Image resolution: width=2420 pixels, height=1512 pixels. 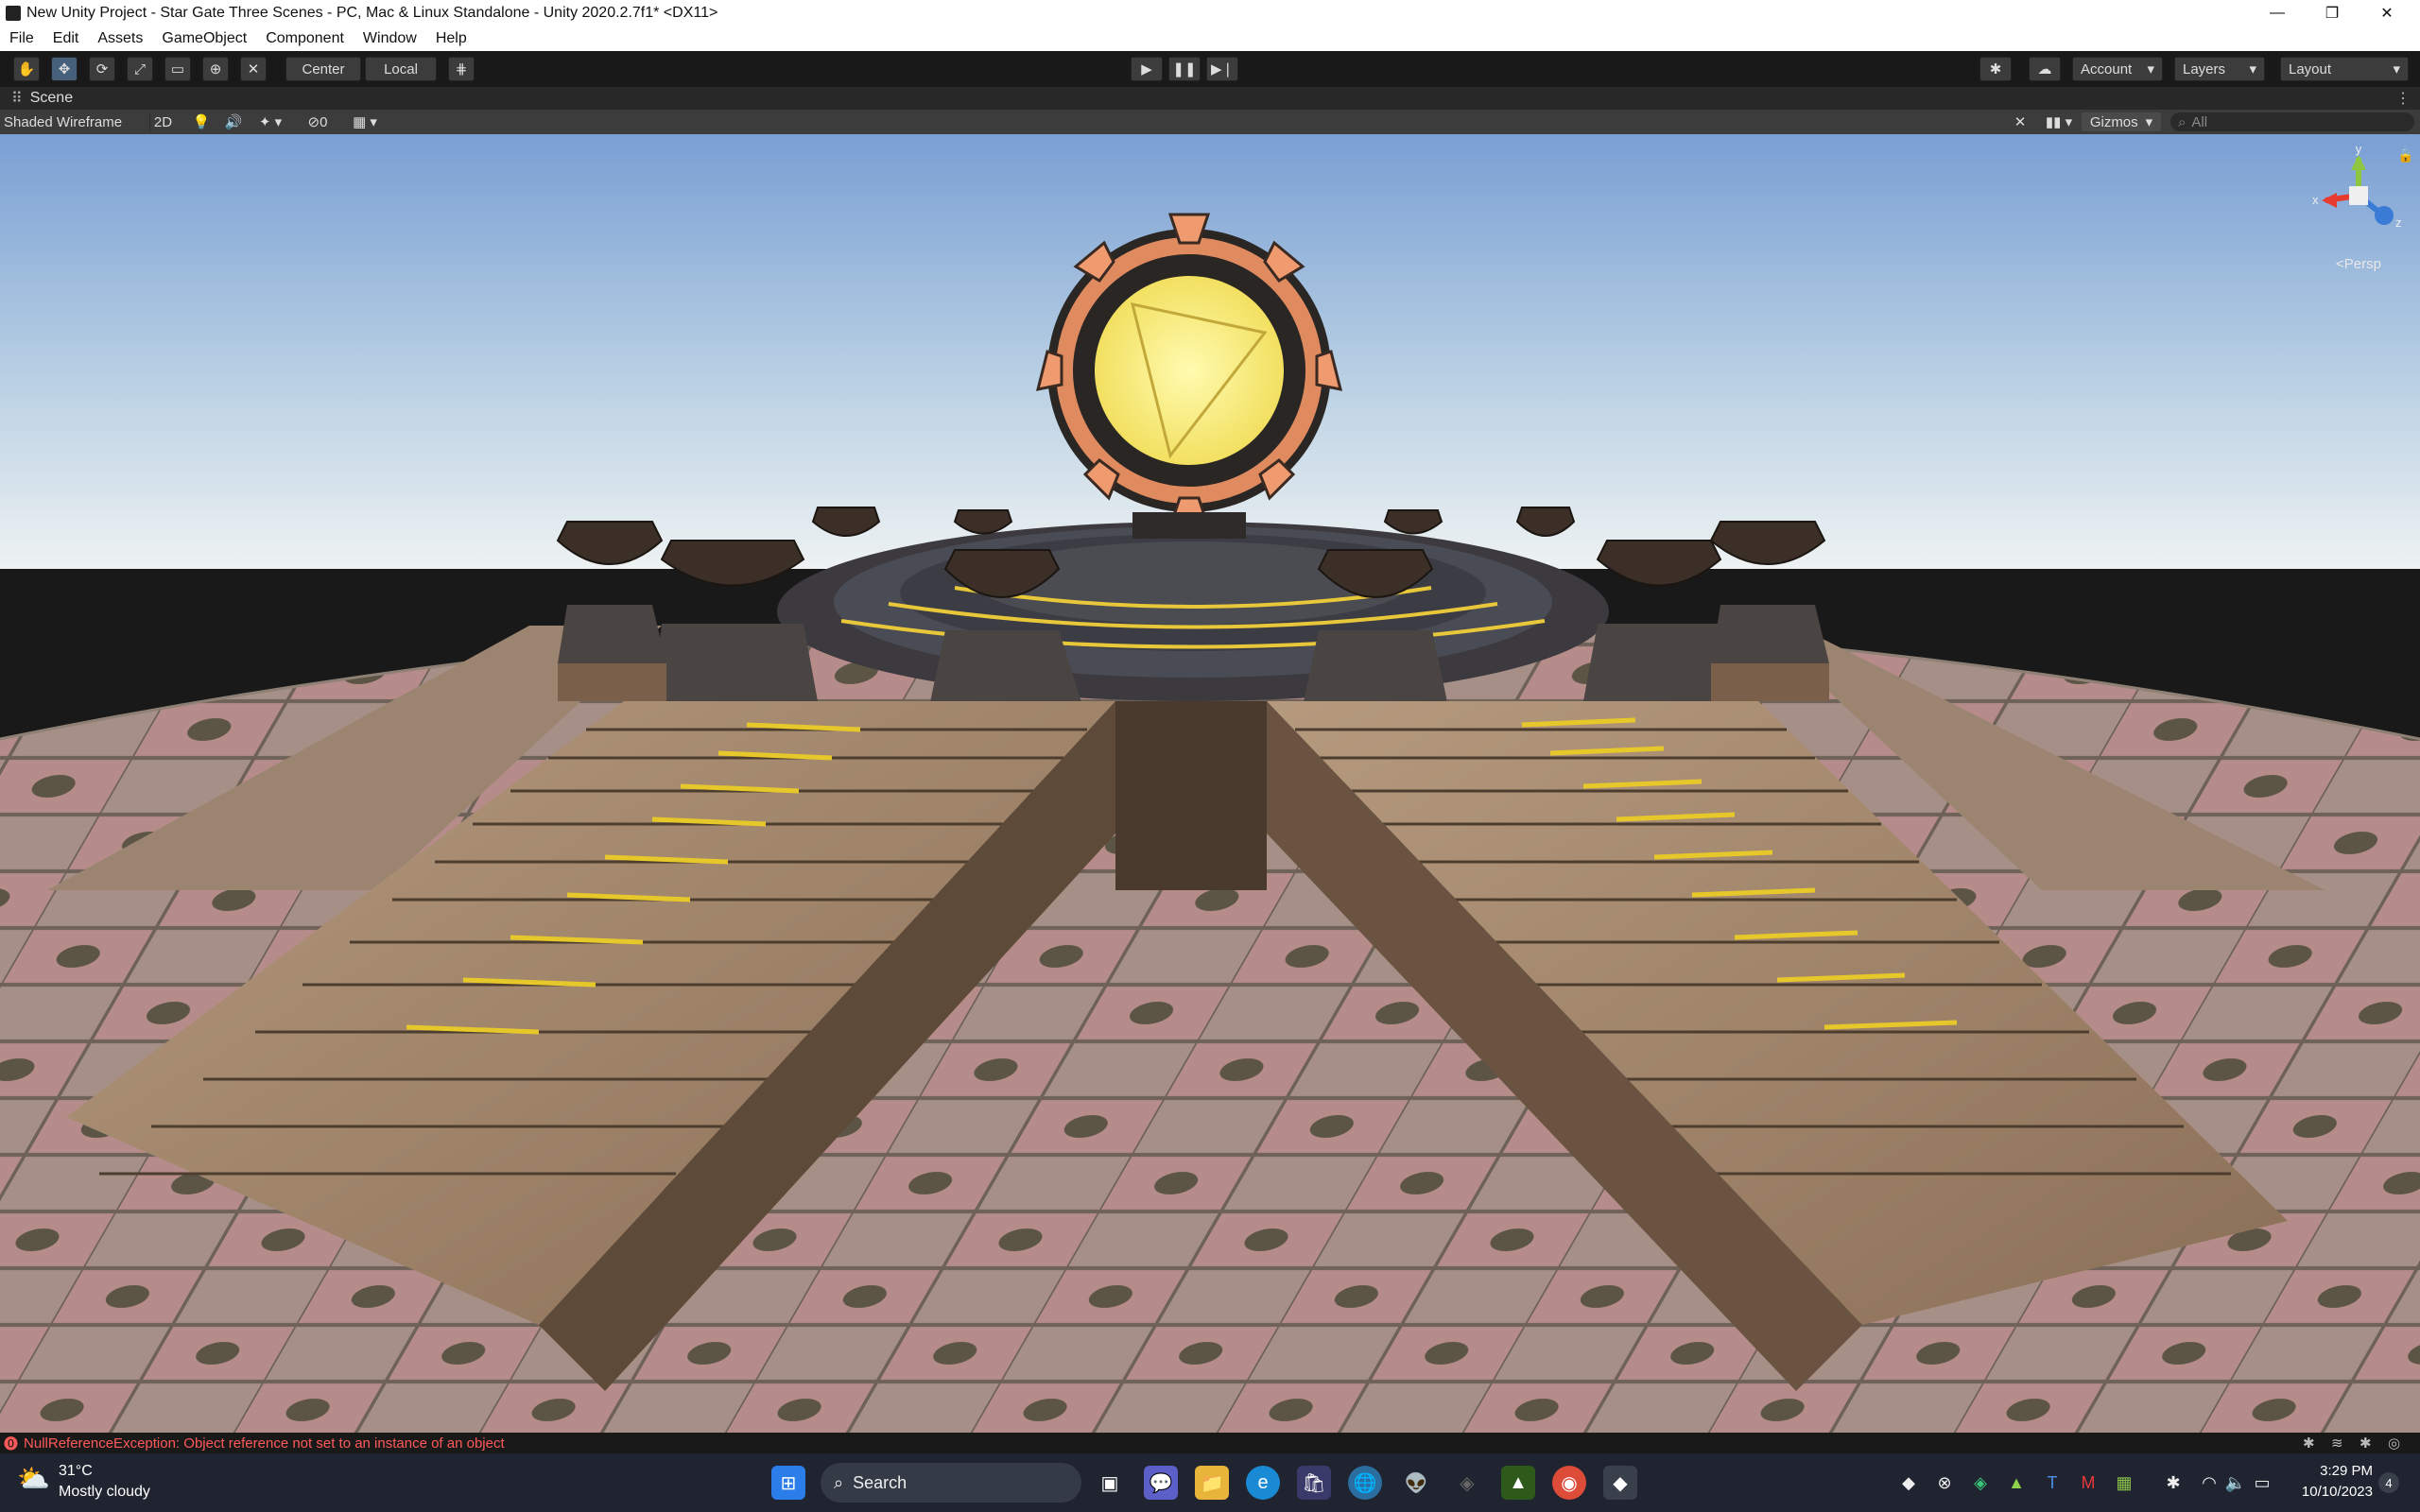 What do you see at coordinates (13, 13) in the screenshot?
I see `unity-icon` at bounding box center [13, 13].